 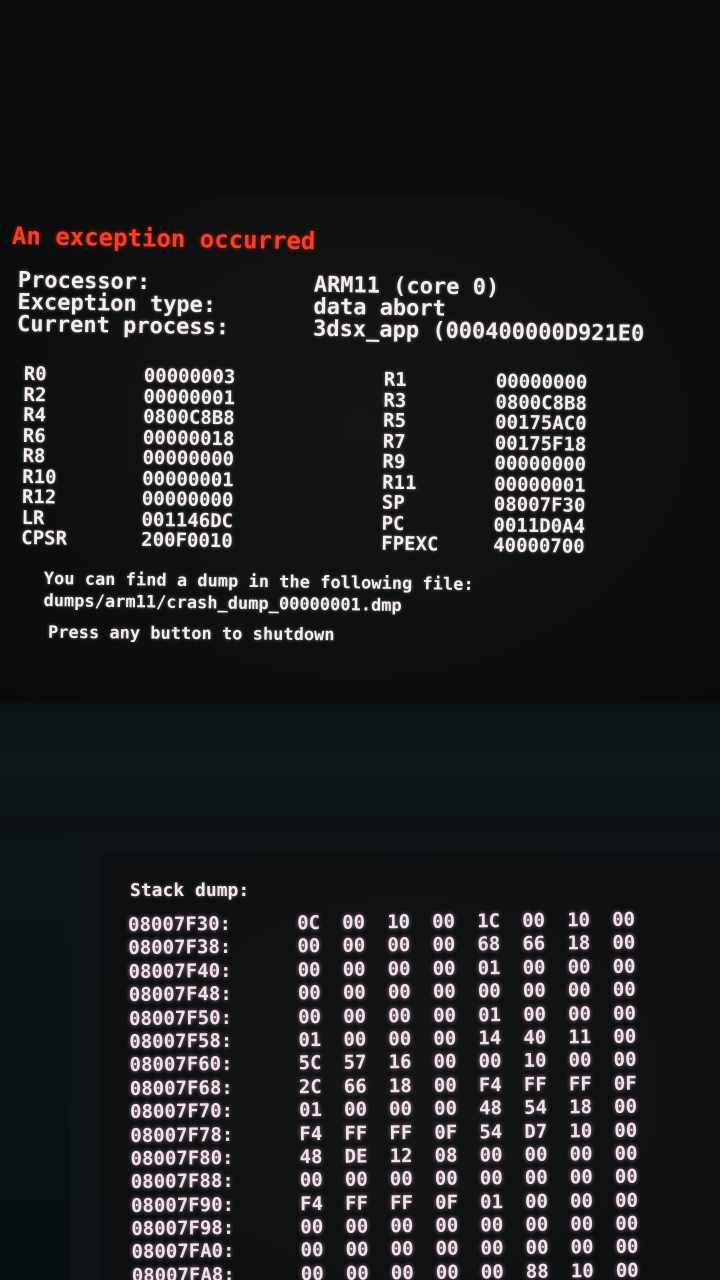 What do you see at coordinates (355, 1063) in the screenshot?
I see `stack-byte: 57` at bounding box center [355, 1063].